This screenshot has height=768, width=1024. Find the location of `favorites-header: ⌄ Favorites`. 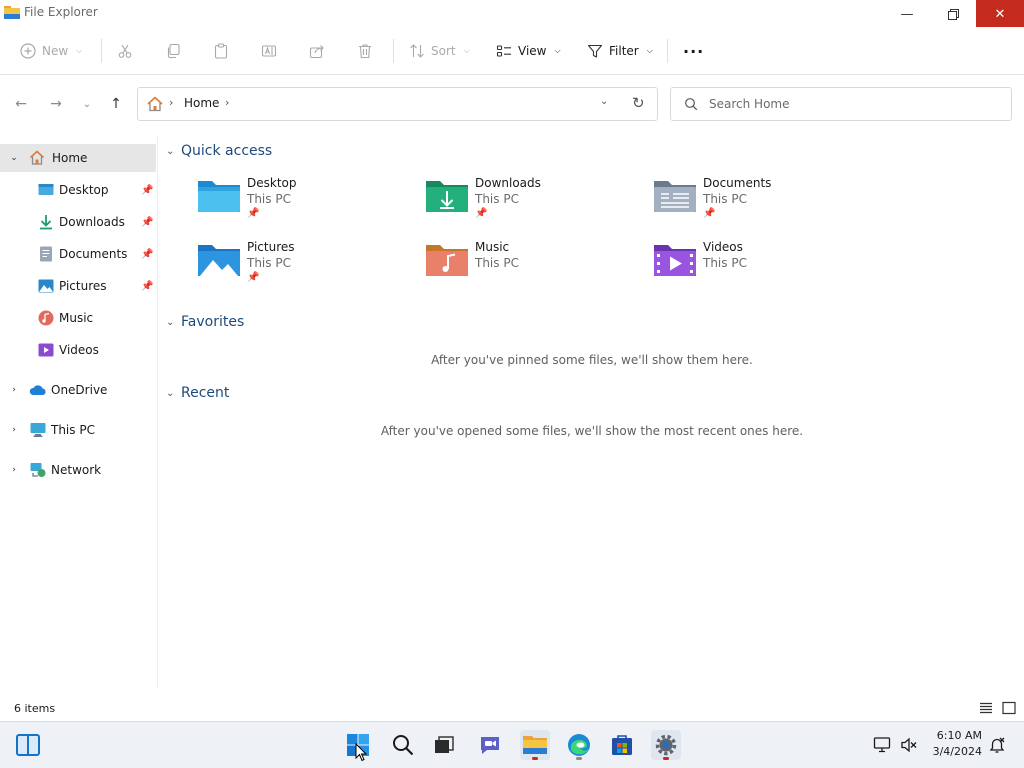

favorites-header: ⌄ Favorites is located at coordinates (205, 322).